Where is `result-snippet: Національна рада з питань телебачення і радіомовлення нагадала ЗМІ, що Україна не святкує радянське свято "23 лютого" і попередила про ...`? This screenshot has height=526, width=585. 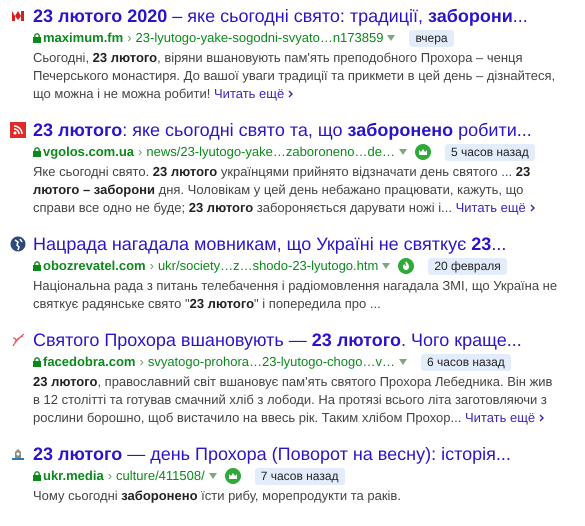
result-snippet: Національна рада з питань телебачення і радіомовлення нагадала ЗМІ, що Україна не святкує радянське свято "23 лютого" і попередила про ... is located at coordinates (295, 295).